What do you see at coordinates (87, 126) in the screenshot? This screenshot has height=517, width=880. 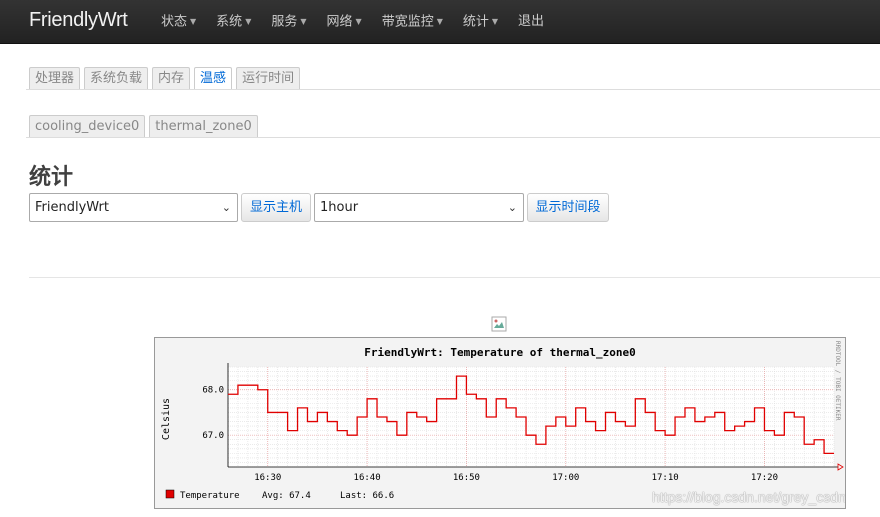 I see `tab-tabs_secondary-0: cooling_device0` at bounding box center [87, 126].